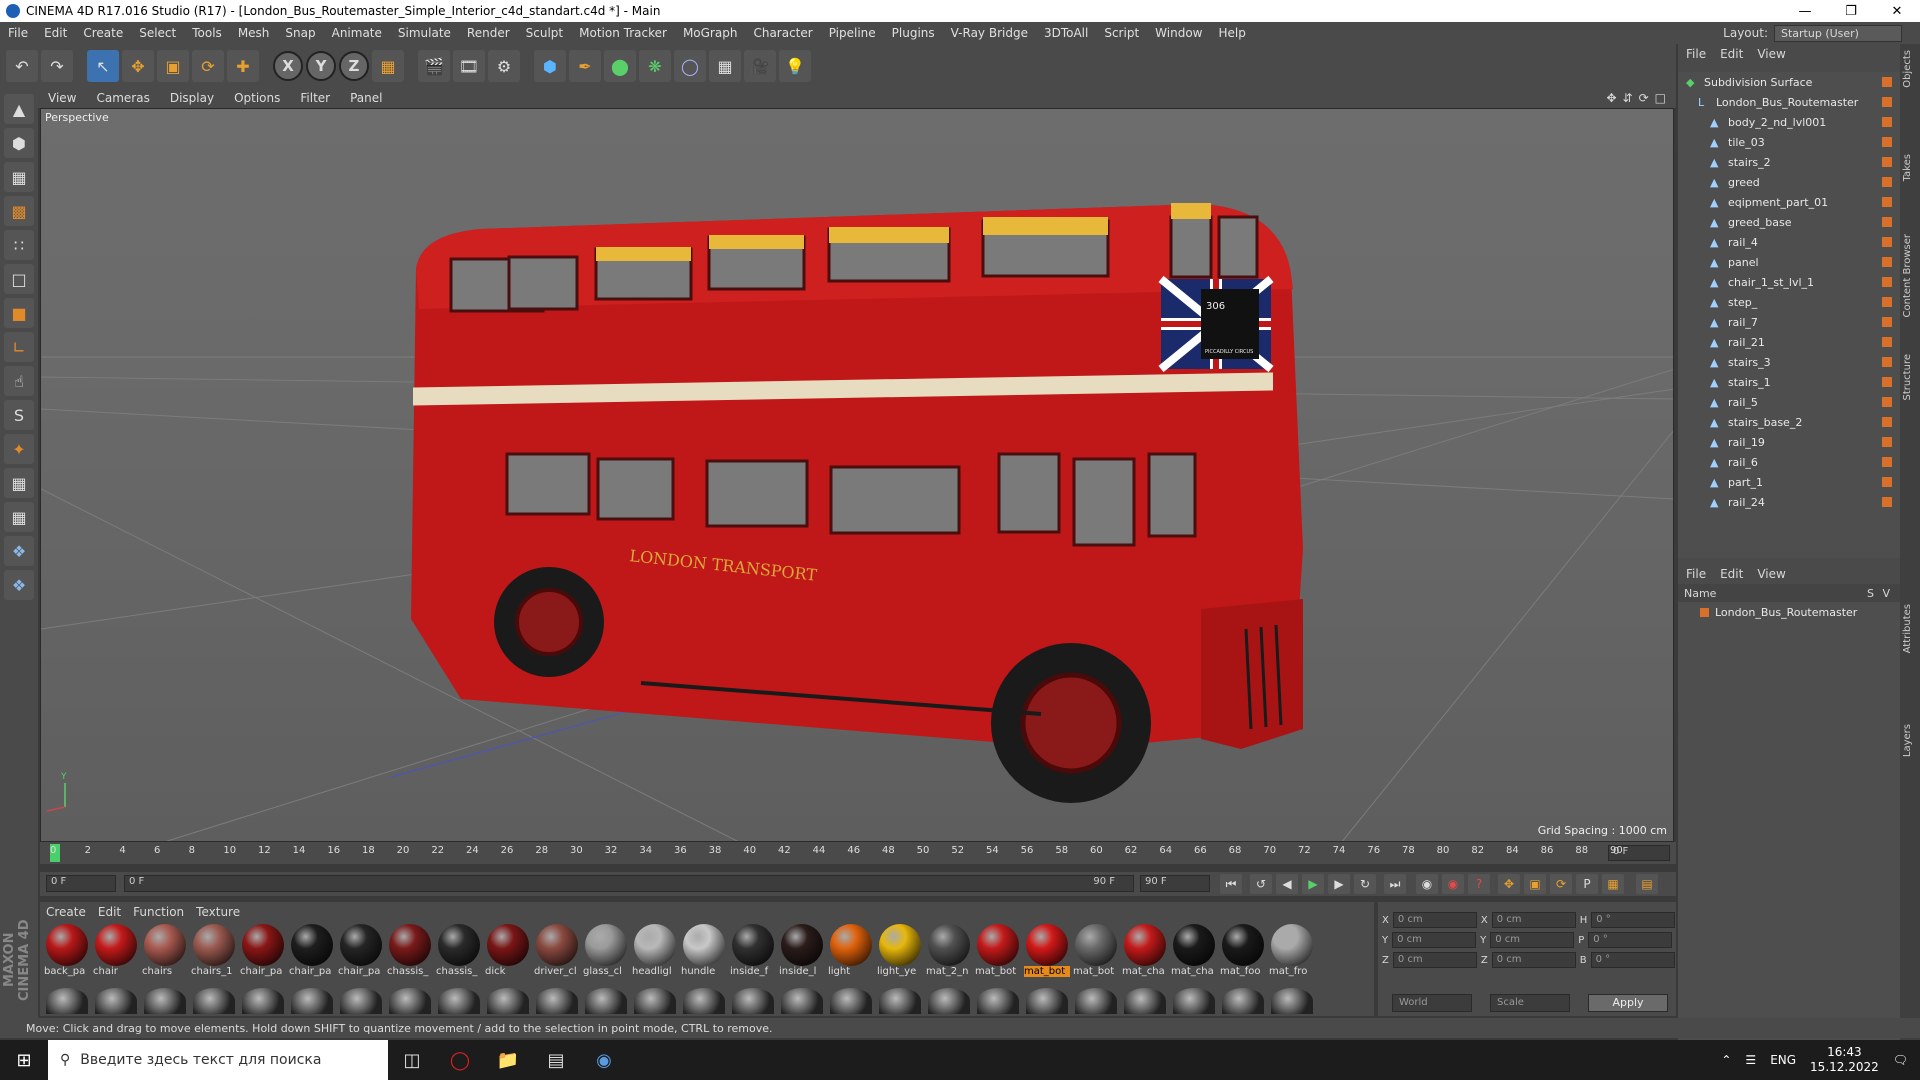  Describe the element at coordinates (704, 950) in the screenshot. I see `material-swatch: hundle` at that location.